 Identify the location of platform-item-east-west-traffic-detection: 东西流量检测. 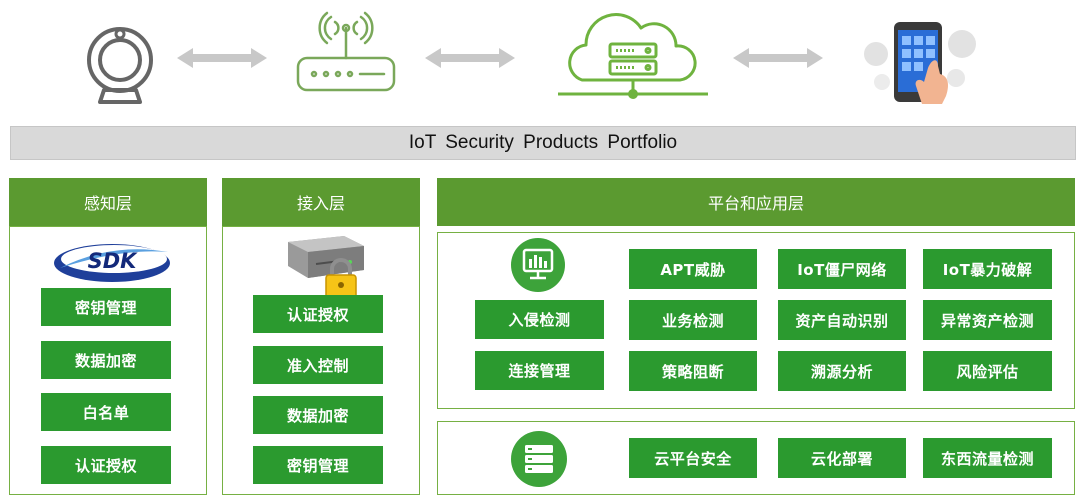
(987, 458).